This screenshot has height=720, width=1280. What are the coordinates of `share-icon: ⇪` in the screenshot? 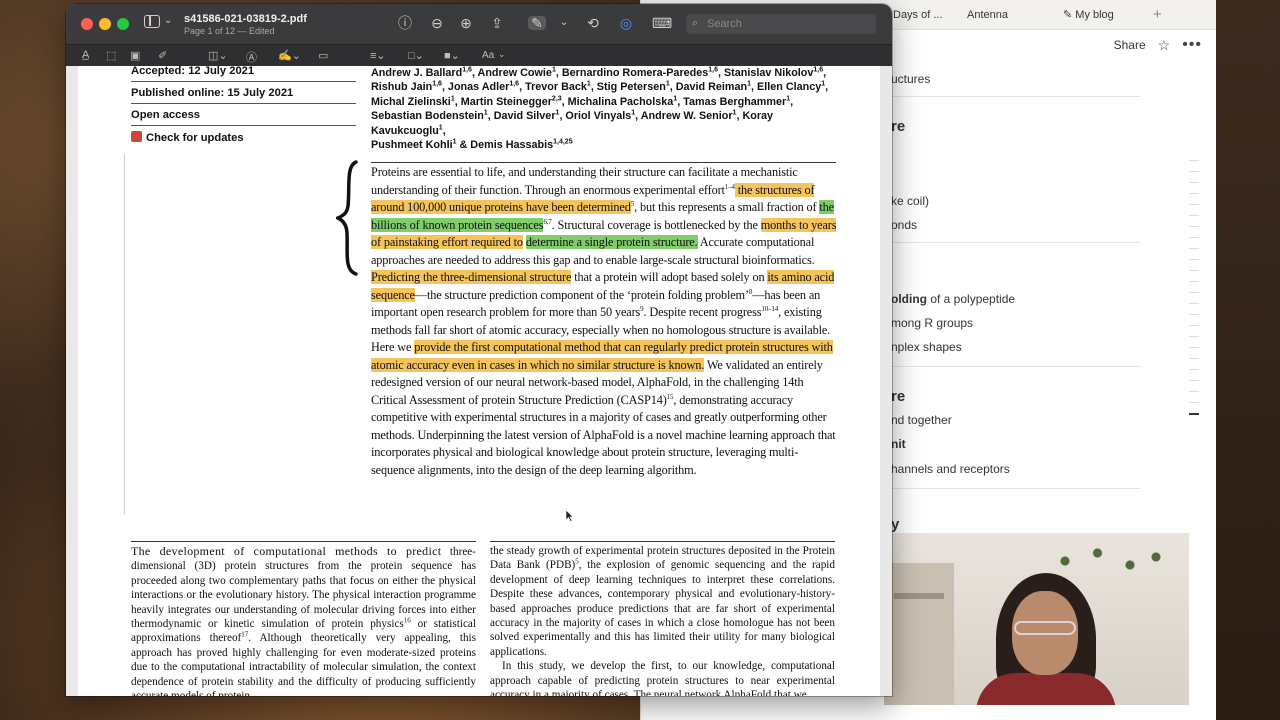 It's located at (497, 23).